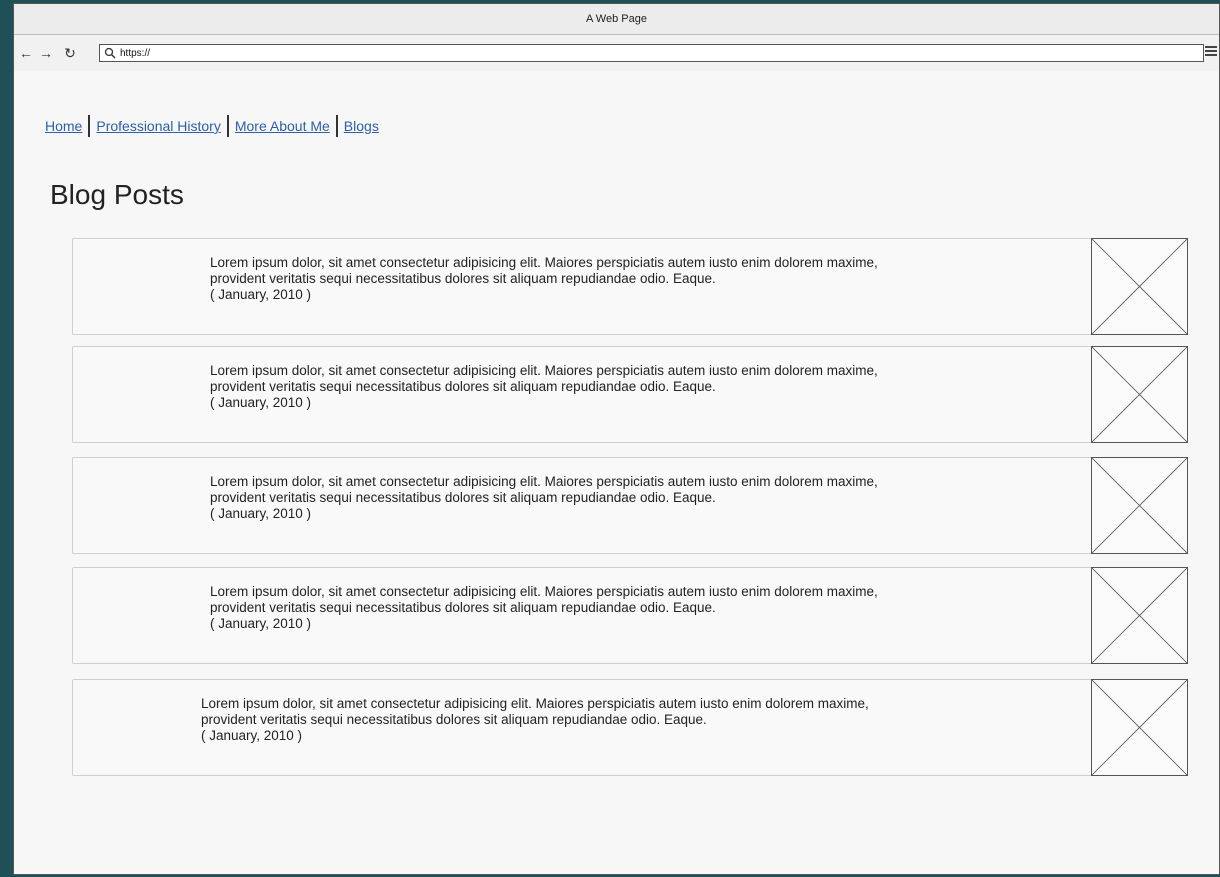 Image resolution: width=1220 pixels, height=877 pixels. I want to click on browser-toolbar: ← → ↻ https://, so click(616, 53).